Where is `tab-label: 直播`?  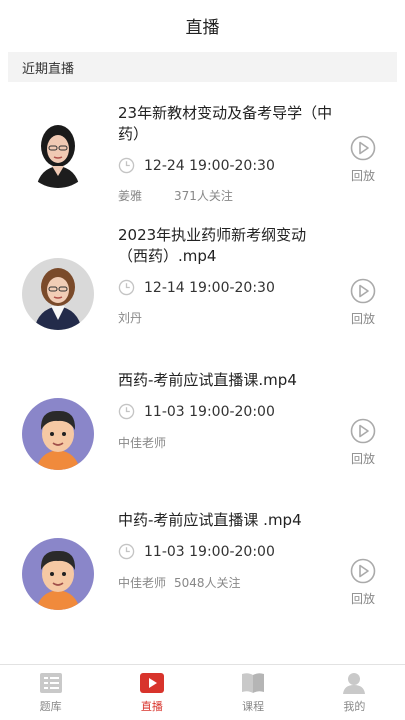 tab-label: 直播 is located at coordinates (151, 706).